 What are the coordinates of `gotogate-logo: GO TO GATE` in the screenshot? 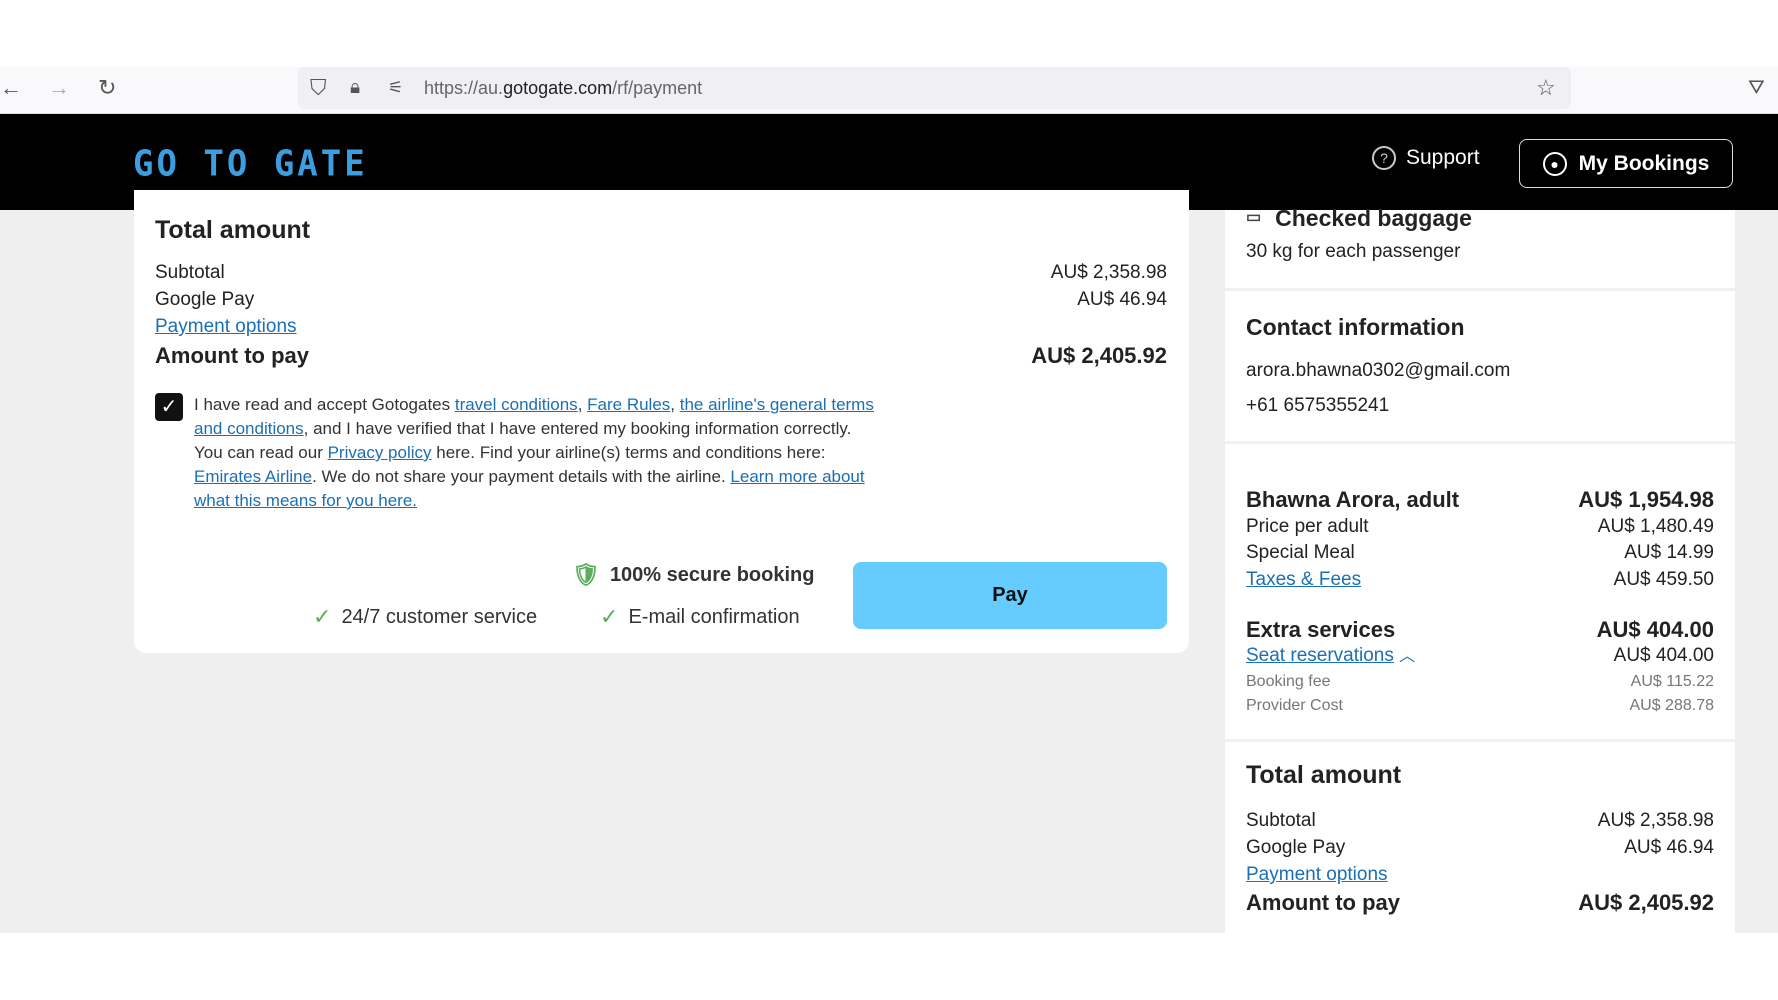 It's located at (250, 164).